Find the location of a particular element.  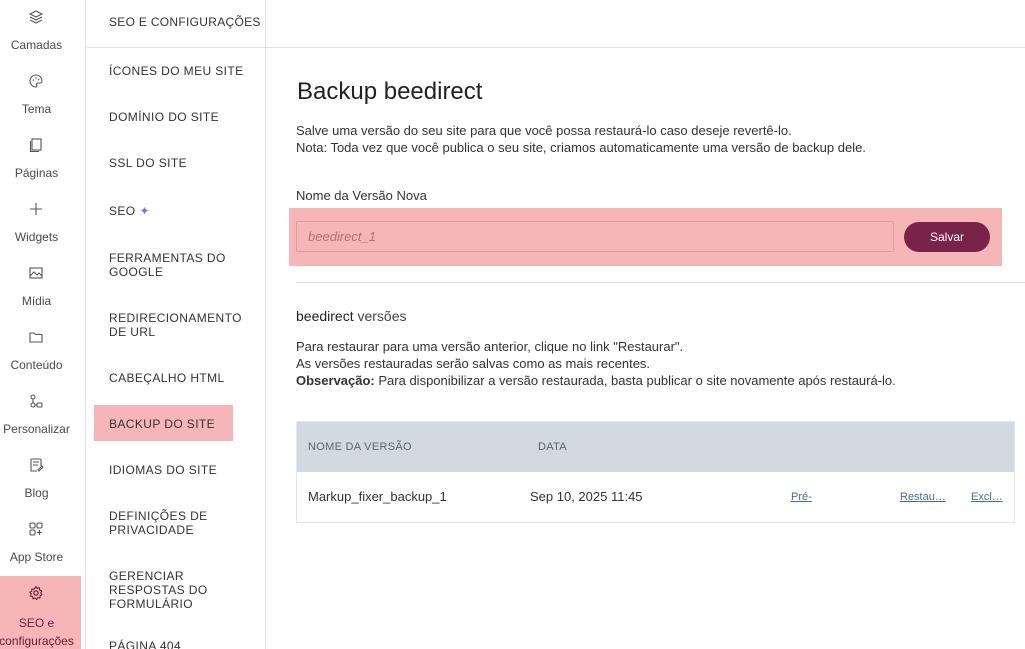

column-header-version-name: NOME DA VERSÃO is located at coordinates (360, 447).